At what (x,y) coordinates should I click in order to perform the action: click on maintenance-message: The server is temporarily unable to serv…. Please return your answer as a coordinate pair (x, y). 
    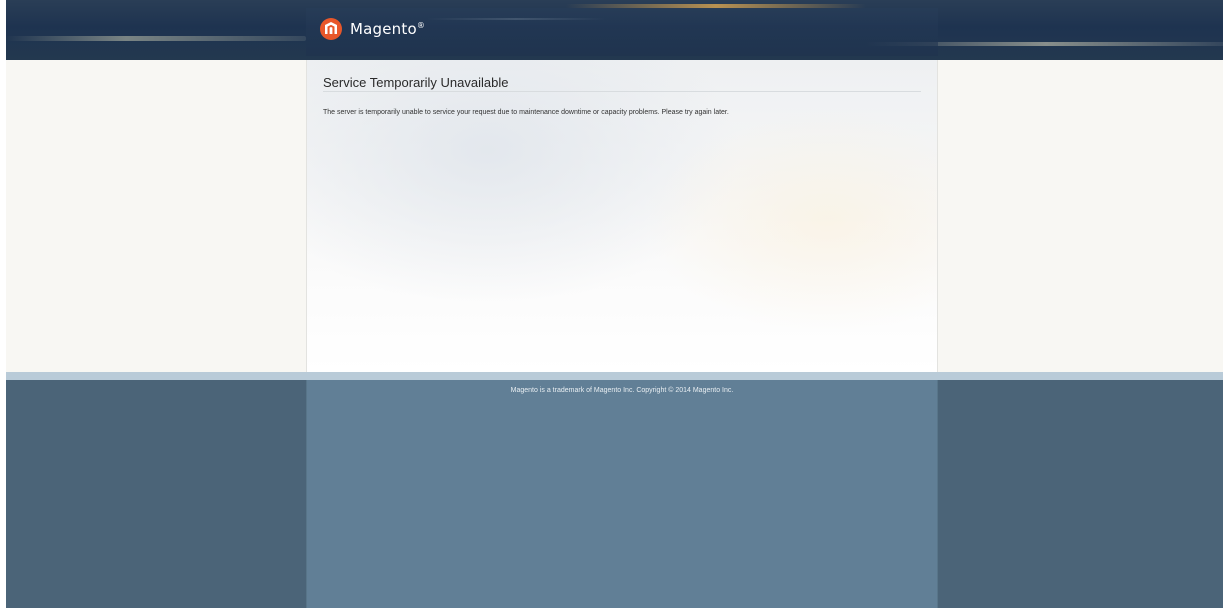
    Looking at the image, I should click on (526, 112).